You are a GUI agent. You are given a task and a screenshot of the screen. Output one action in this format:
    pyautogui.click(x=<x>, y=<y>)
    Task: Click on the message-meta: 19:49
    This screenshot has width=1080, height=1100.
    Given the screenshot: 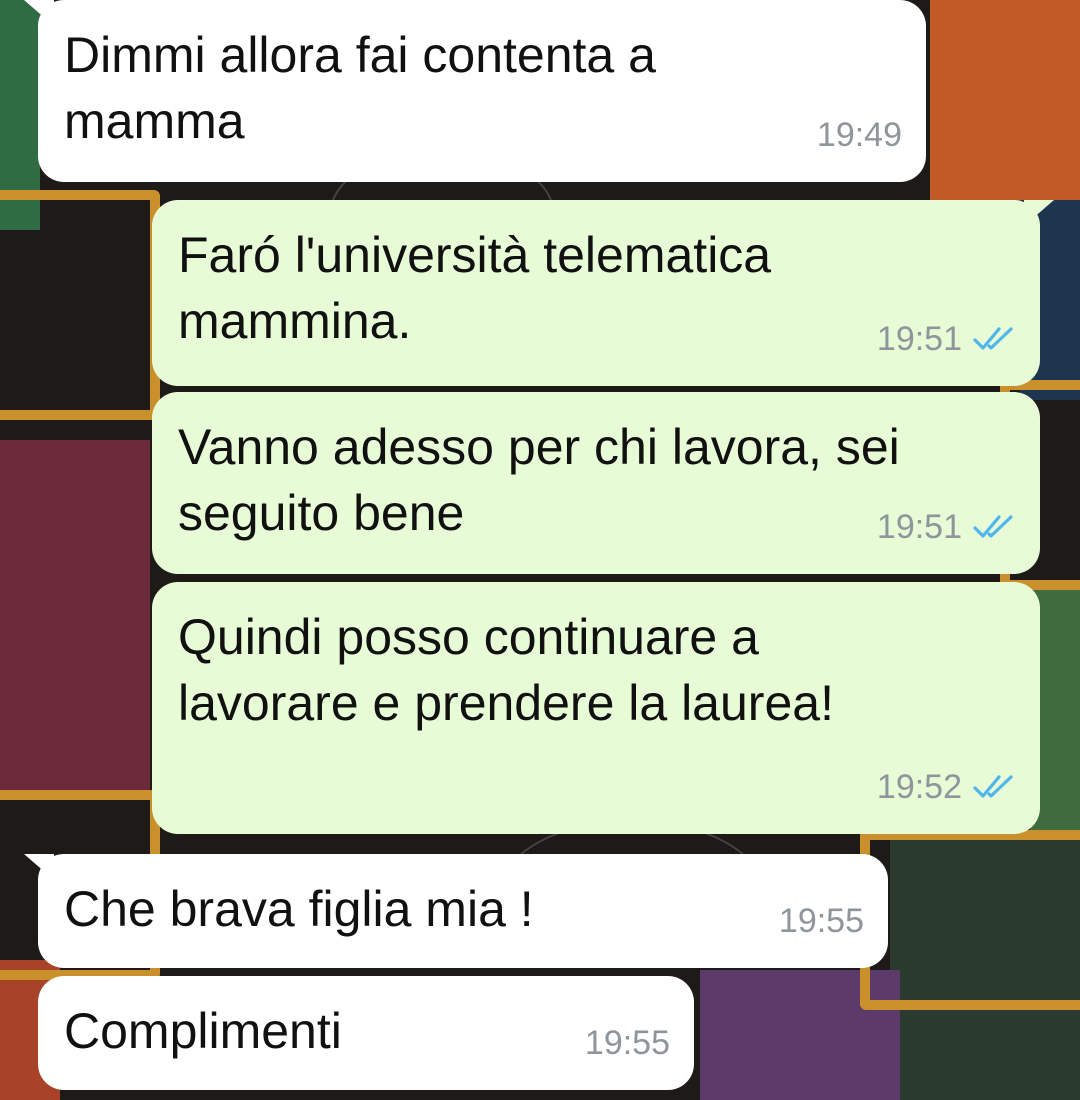 What is the action you would take?
    pyautogui.click(x=859, y=135)
    